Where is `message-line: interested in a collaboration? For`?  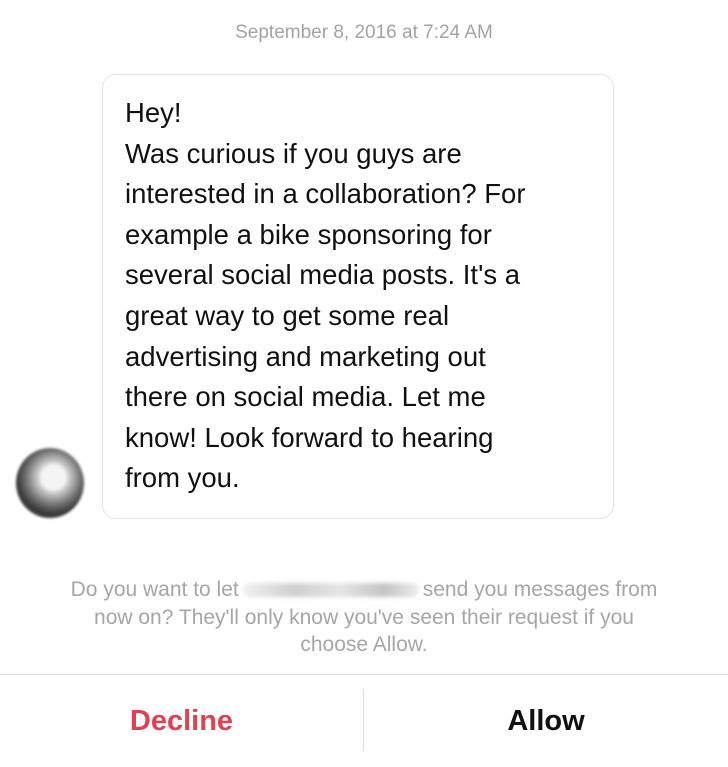 message-line: interested in a collaboration? For is located at coordinates (325, 194).